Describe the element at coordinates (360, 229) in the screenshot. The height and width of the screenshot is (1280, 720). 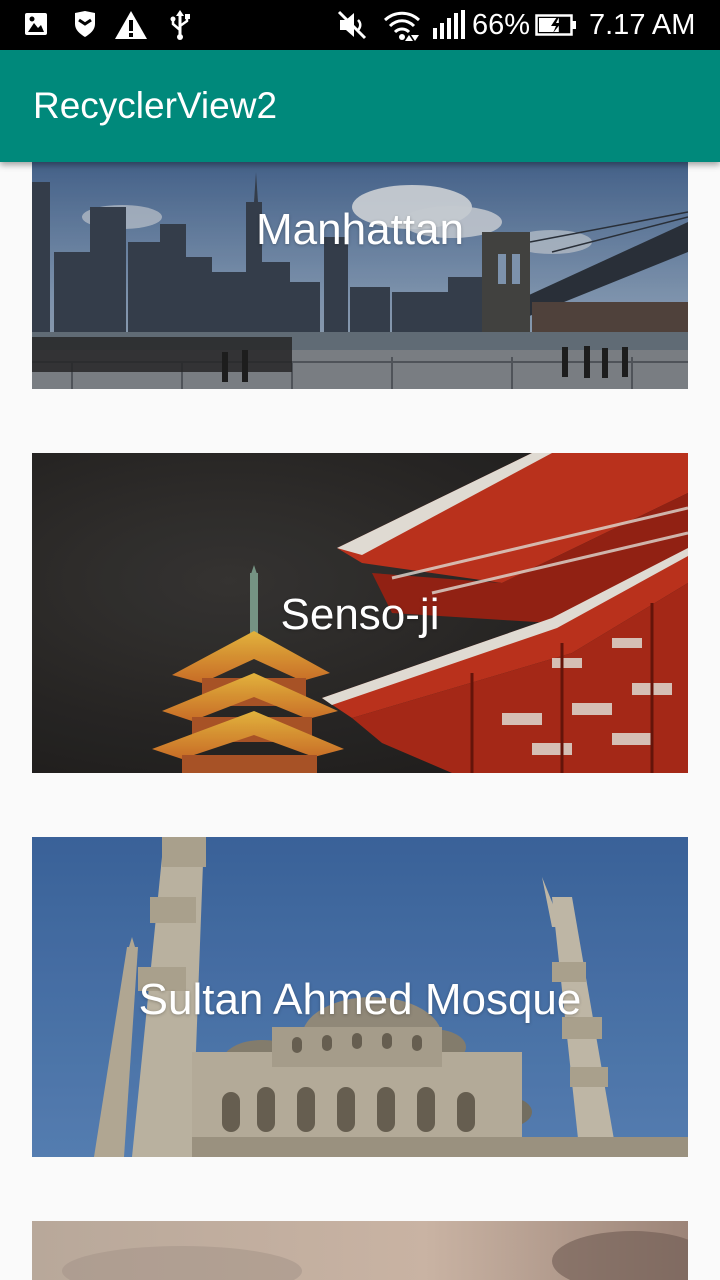
I see `card-title: Manhattan` at that location.